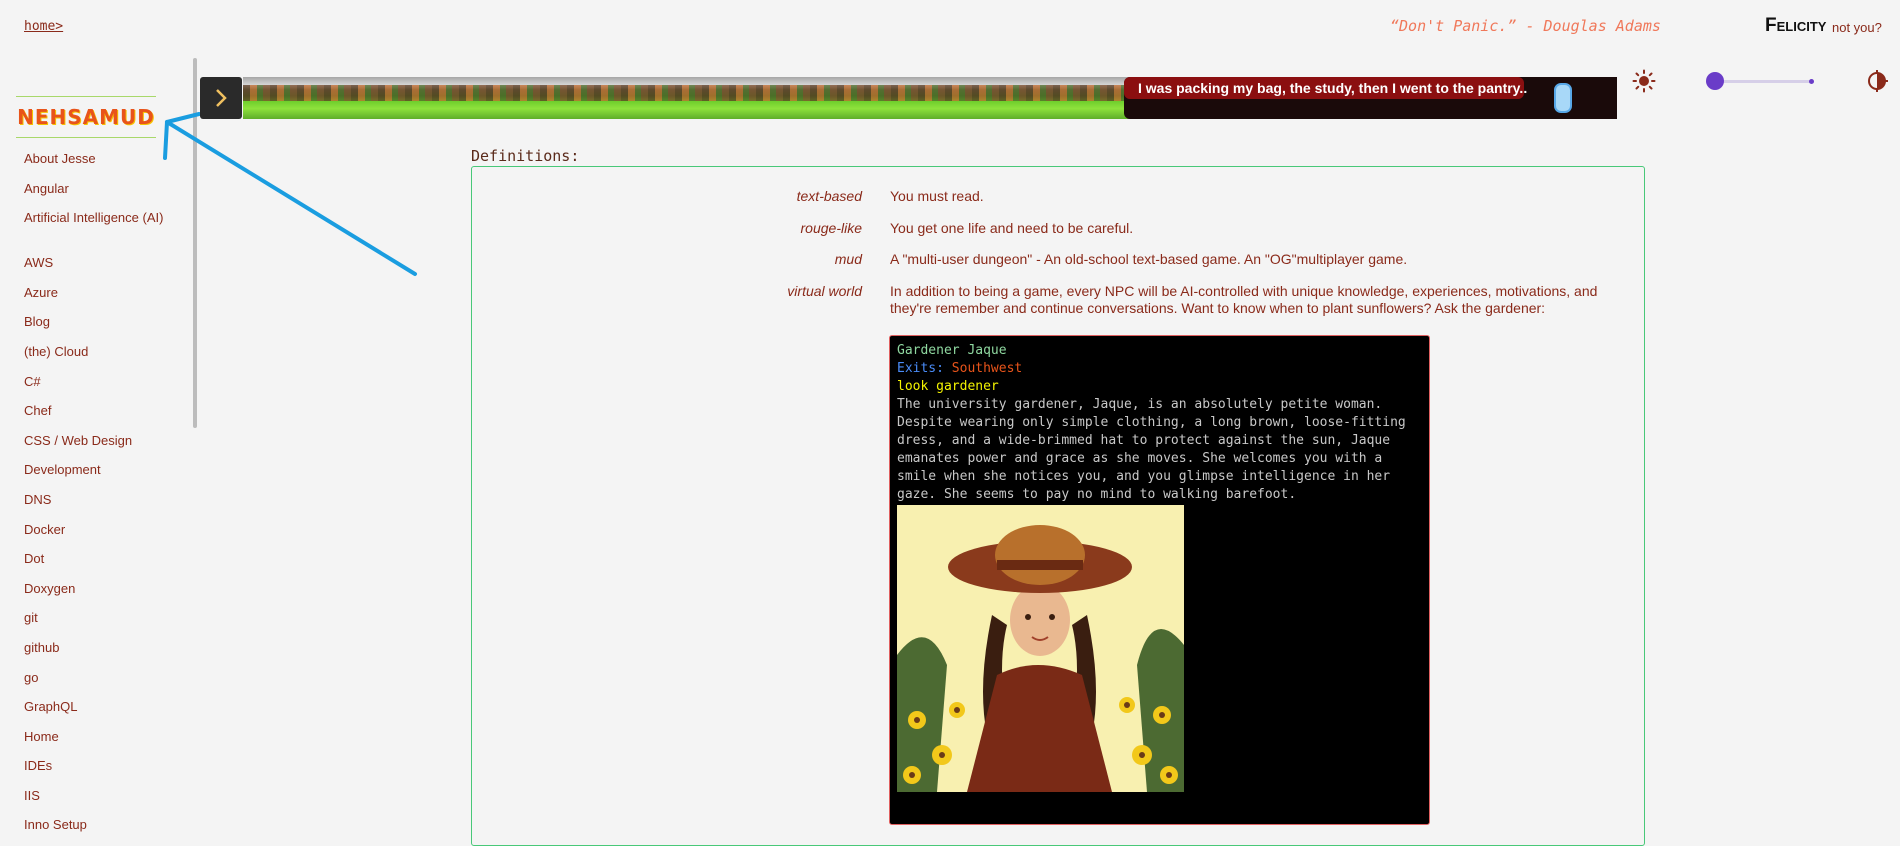 Image resolution: width=1900 pixels, height=846 pixels. What do you see at coordinates (831, 228) in the screenshot?
I see `definition-term: rouge-like` at bounding box center [831, 228].